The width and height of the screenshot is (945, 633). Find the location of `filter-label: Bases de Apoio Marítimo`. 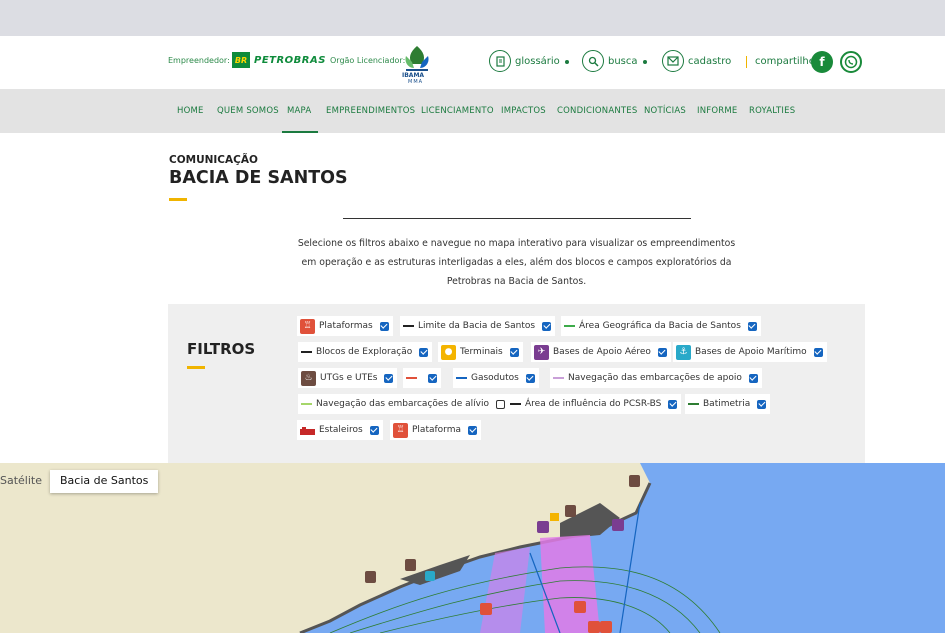

filter-label: Bases de Apoio Marítimo is located at coordinates (751, 352).